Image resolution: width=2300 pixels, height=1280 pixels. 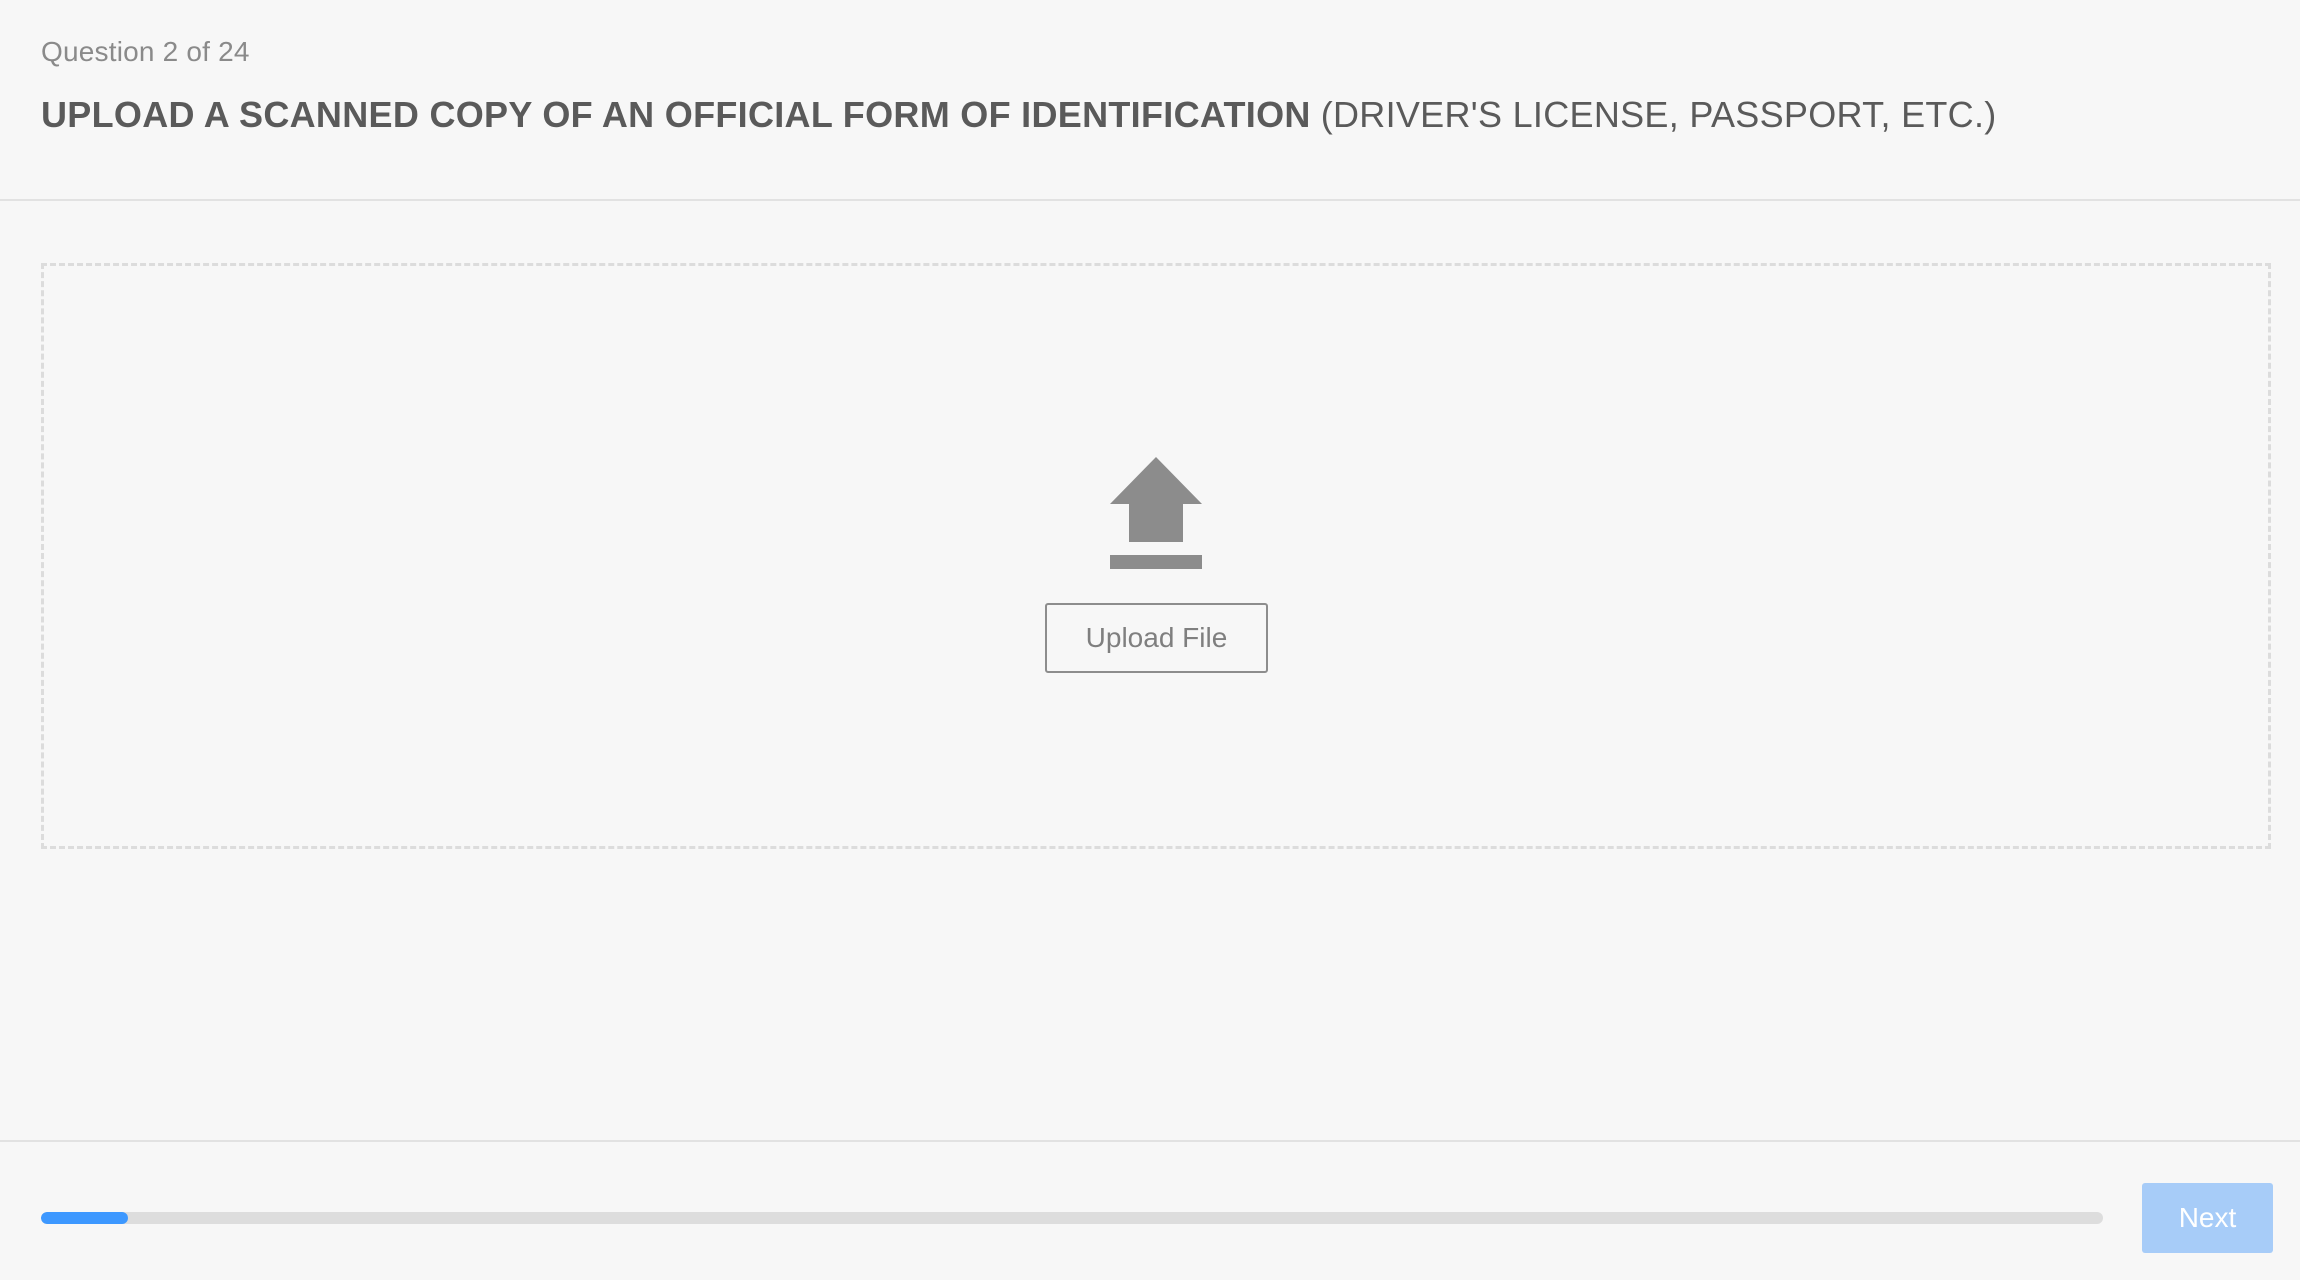 I want to click on question-title-hint: (DRIVER'S LICENSE, PASSPORT, ETC.), so click(x=1658, y=114).